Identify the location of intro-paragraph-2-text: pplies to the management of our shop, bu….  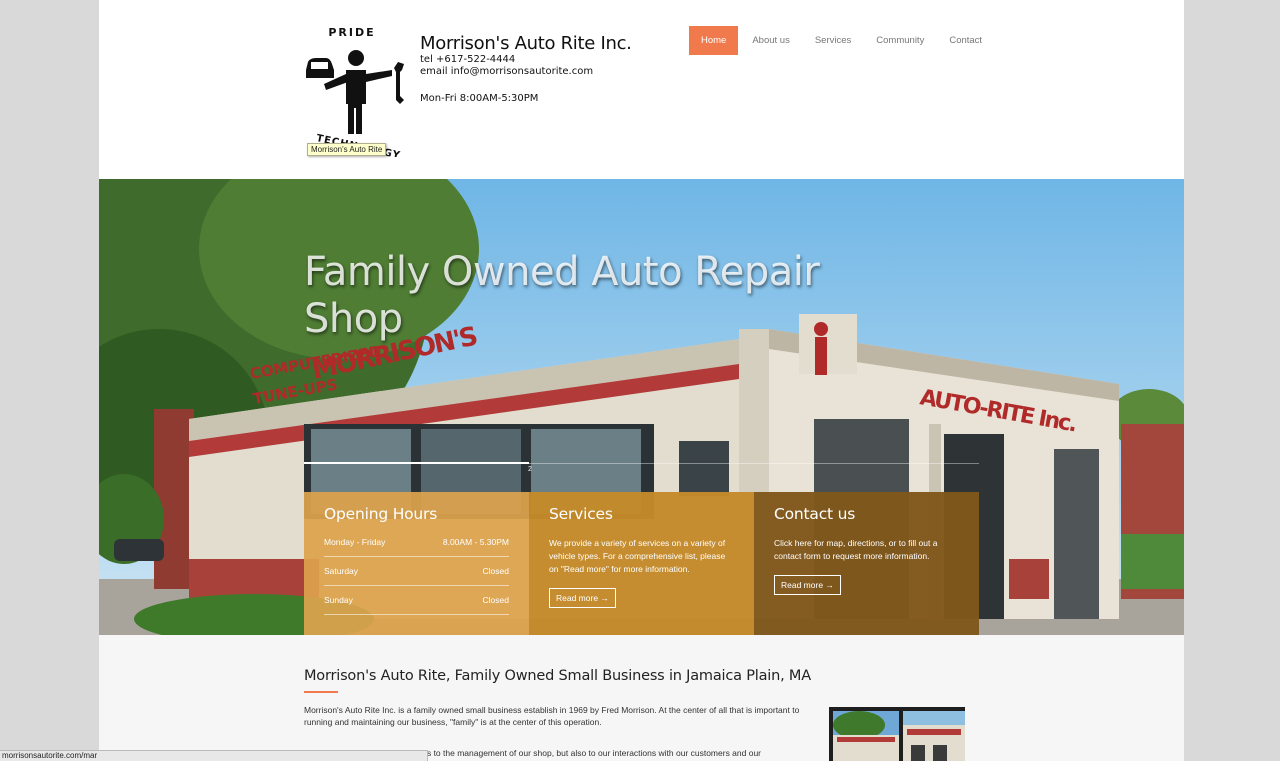
(585, 753).